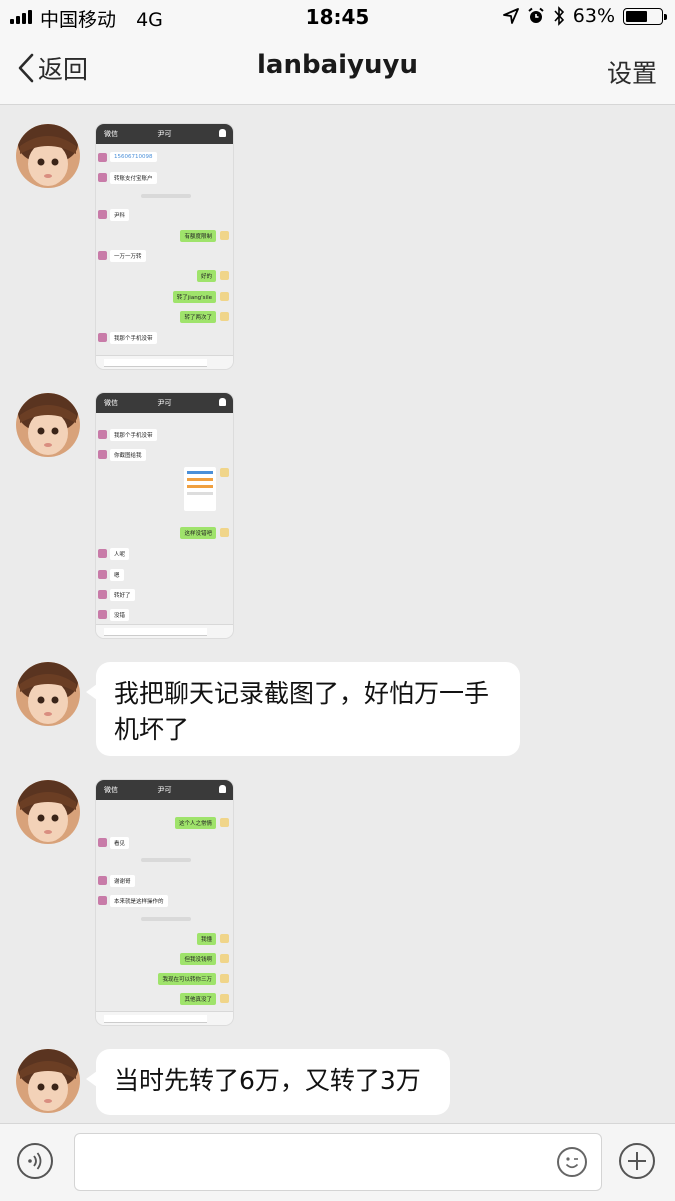  What do you see at coordinates (194, 297) in the screenshot?
I see `screenshot-message: 转了jiang'sile` at bounding box center [194, 297].